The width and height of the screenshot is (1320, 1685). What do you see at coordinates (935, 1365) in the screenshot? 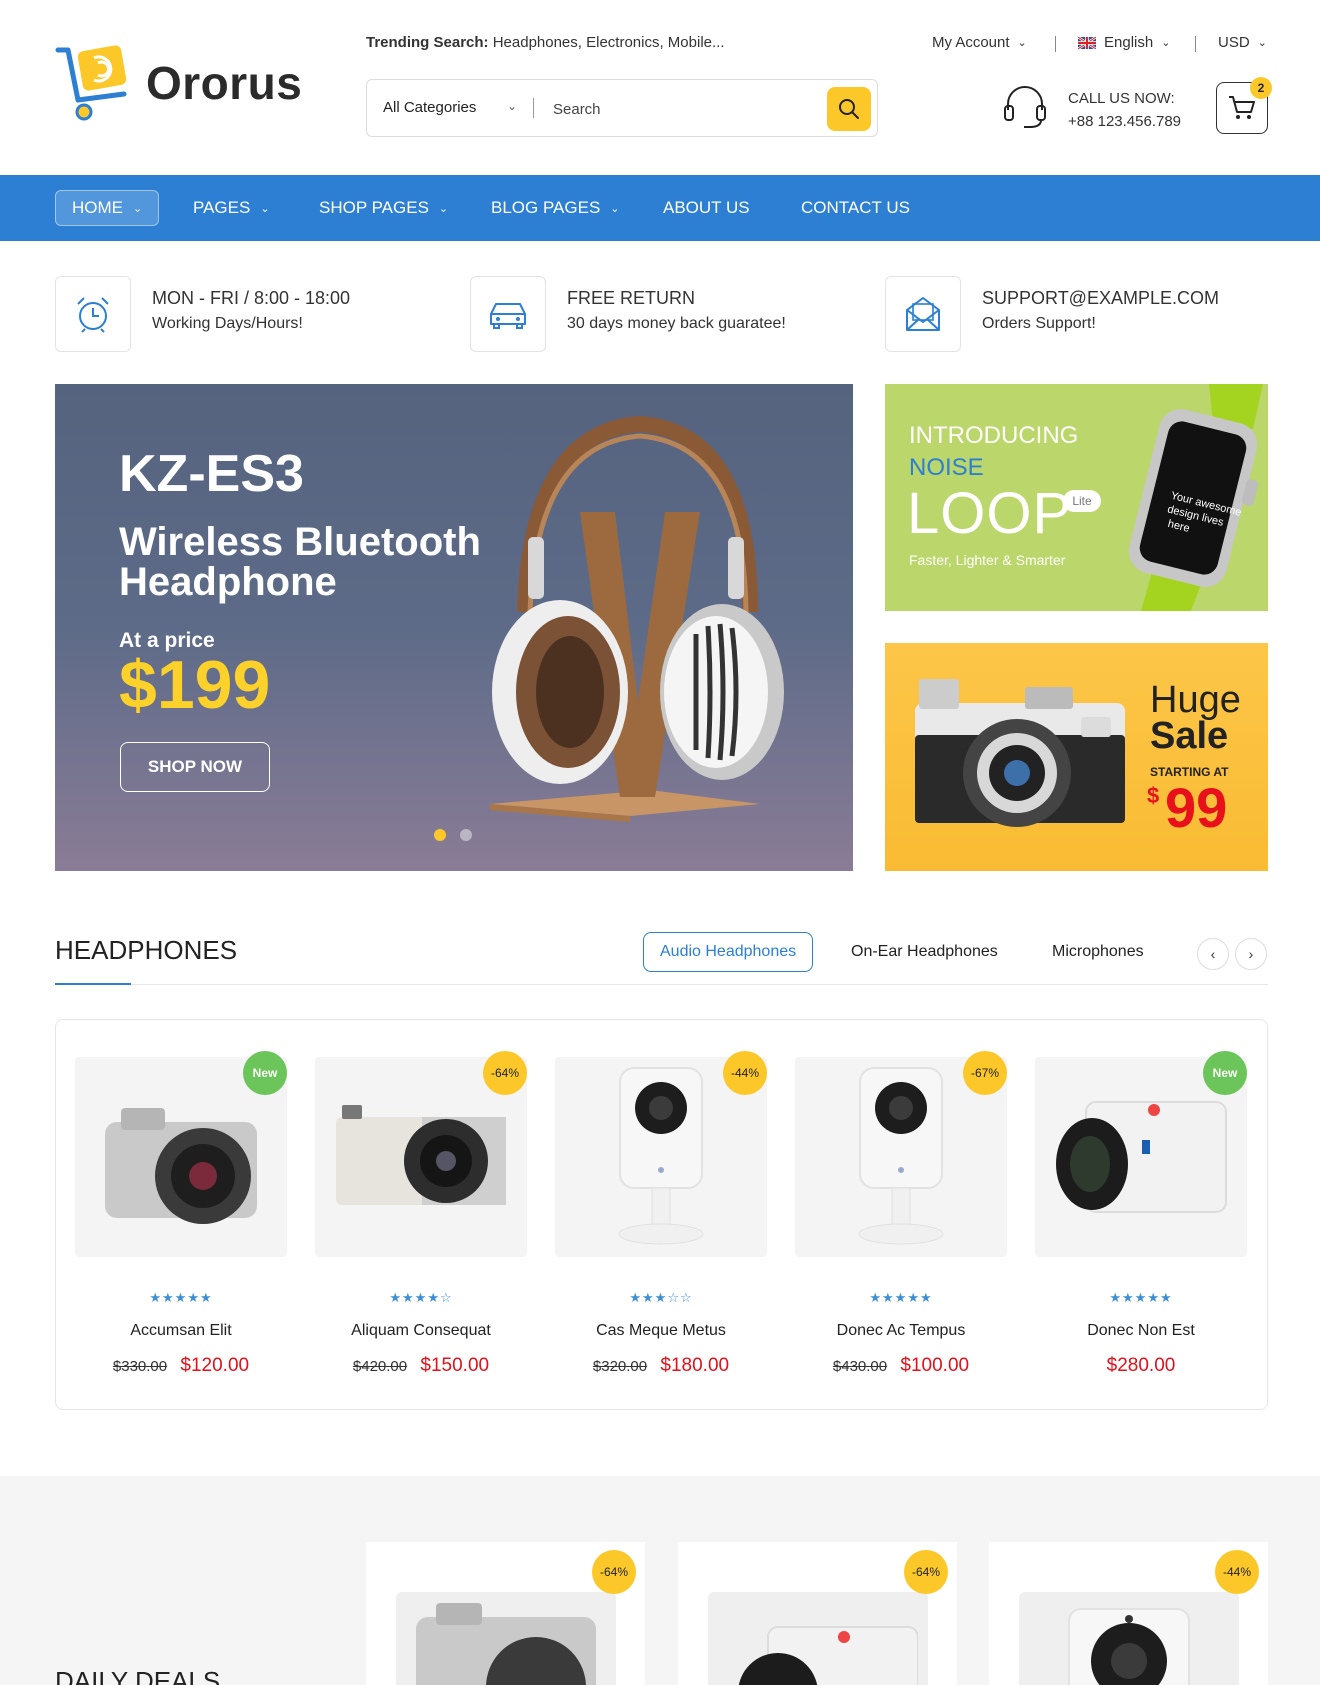
I see `current-price: $100.00` at bounding box center [935, 1365].